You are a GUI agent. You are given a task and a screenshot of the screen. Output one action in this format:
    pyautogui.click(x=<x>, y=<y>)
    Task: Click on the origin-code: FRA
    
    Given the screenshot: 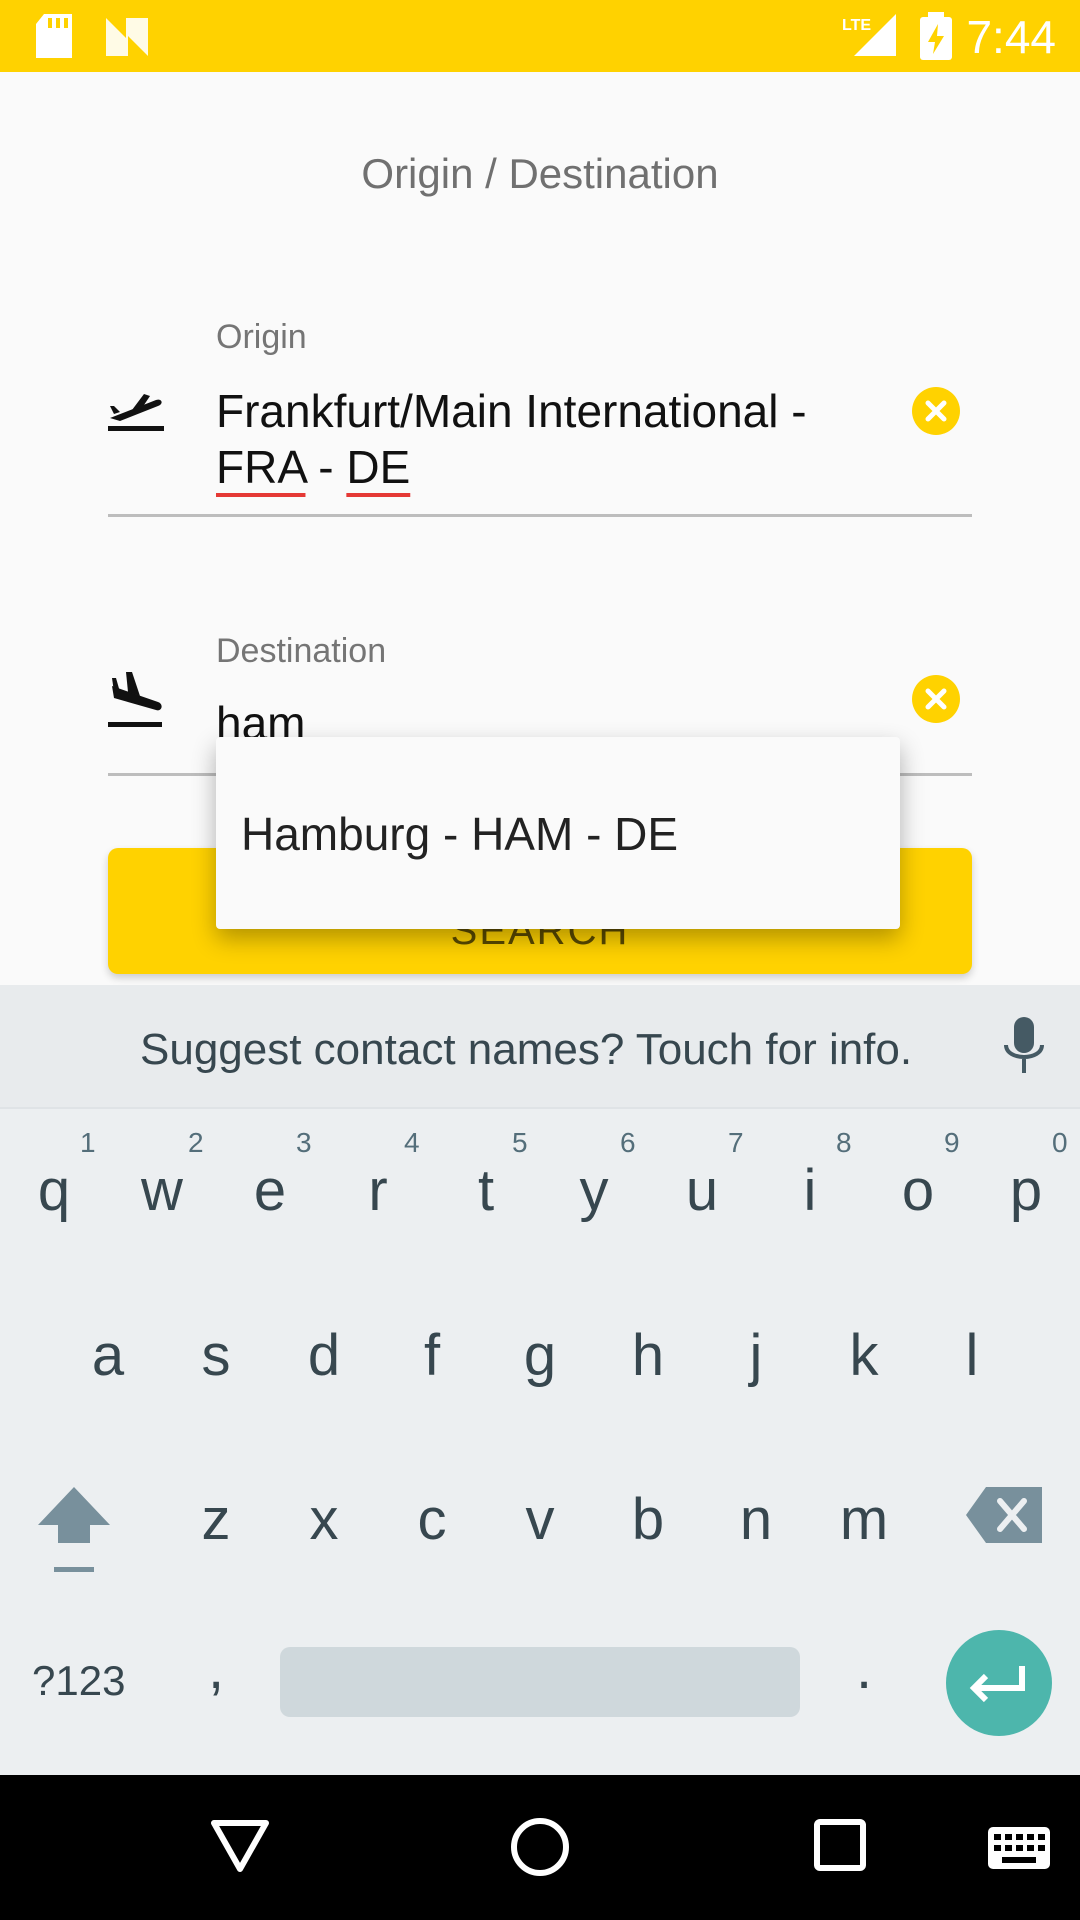 What is the action you would take?
    pyautogui.click(x=261, y=467)
    